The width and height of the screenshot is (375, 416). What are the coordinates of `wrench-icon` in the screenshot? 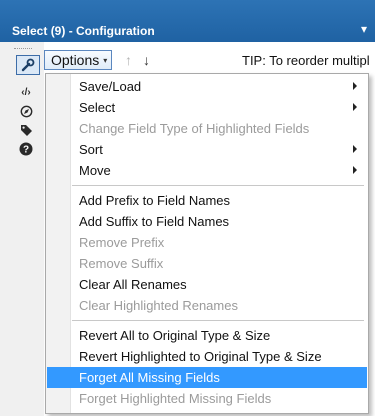 It's located at (28, 65).